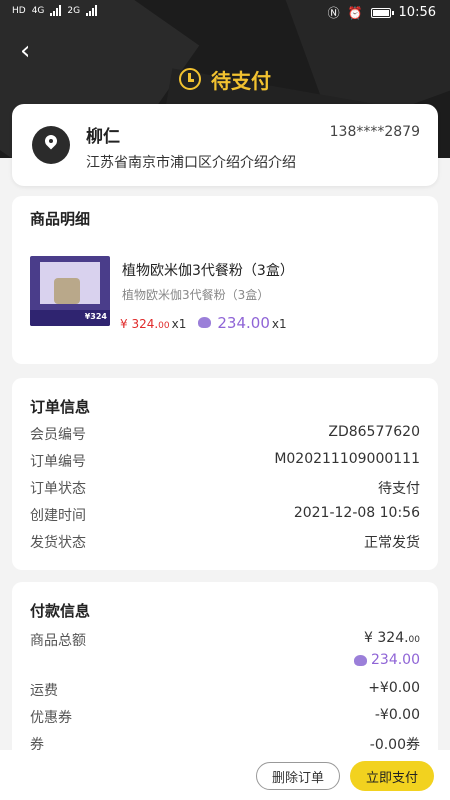 This screenshot has width=450, height=800. I want to click on network-2g-indicator: 2G, so click(74, 10).